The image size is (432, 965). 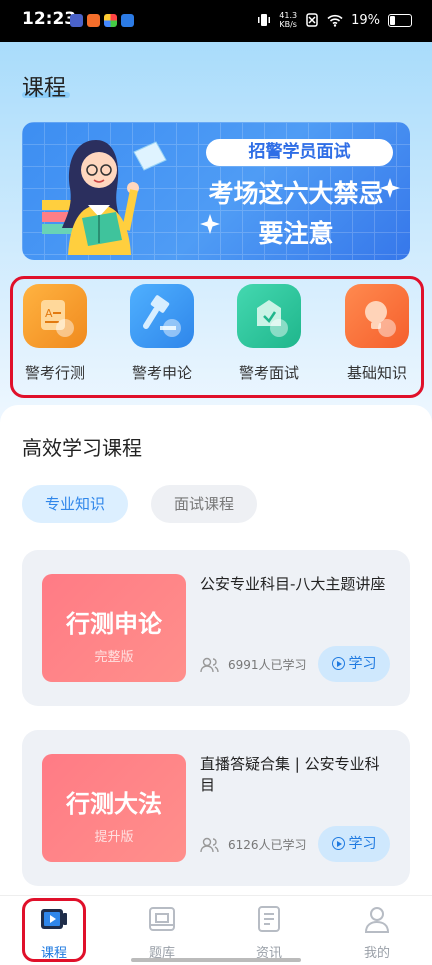 What do you see at coordinates (161, 373) in the screenshot?
I see `quick-action-label: 警考申论` at bounding box center [161, 373].